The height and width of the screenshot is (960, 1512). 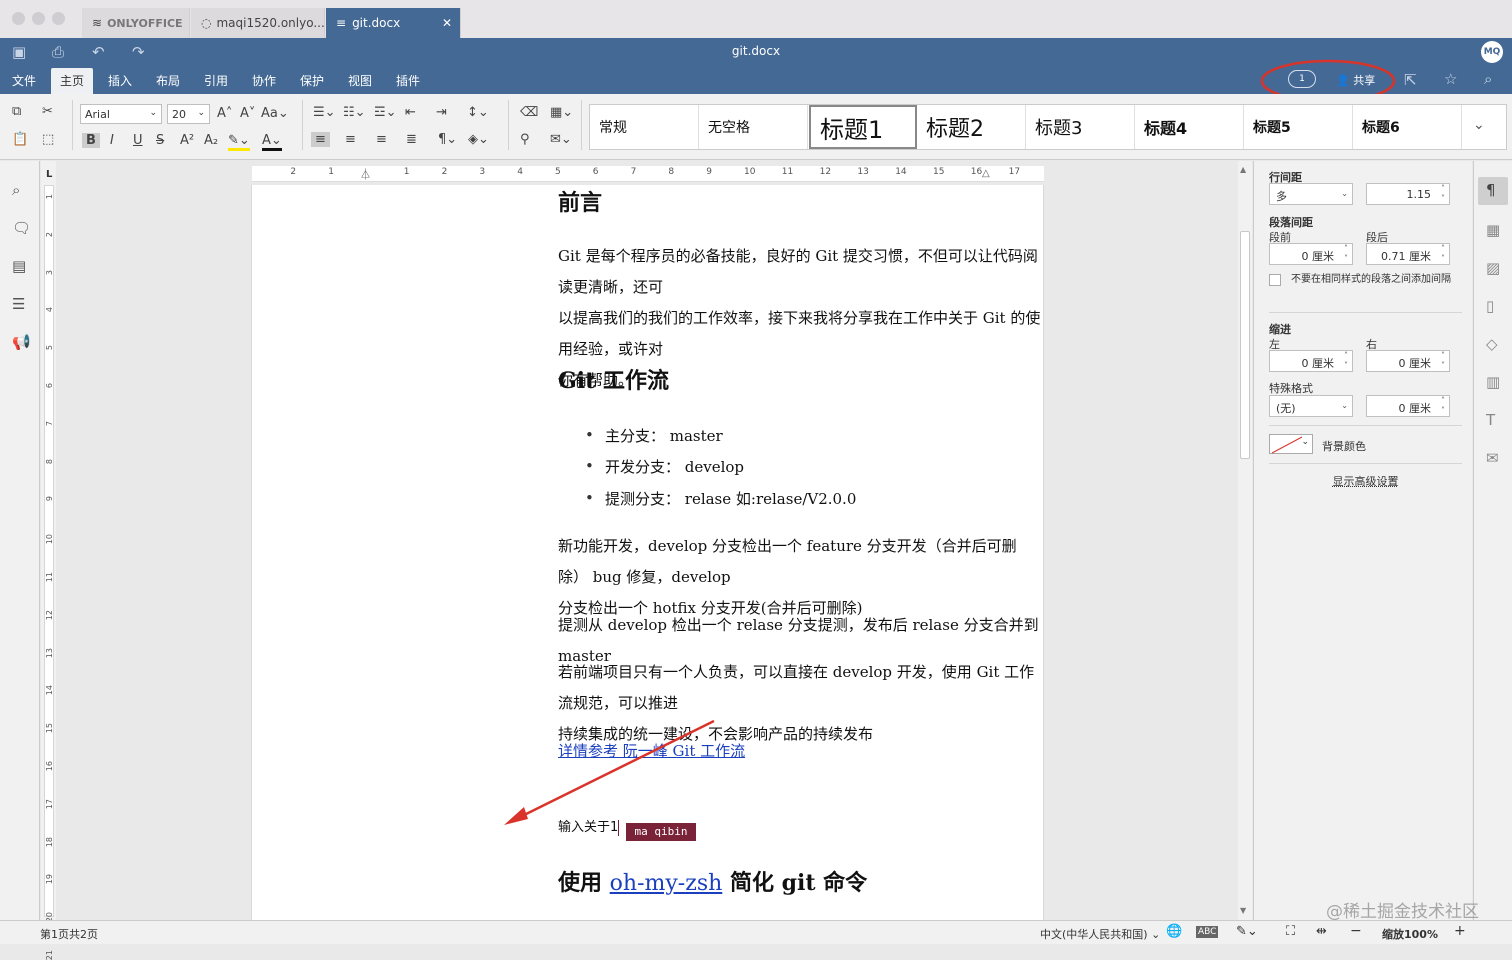 What do you see at coordinates (1365, 481) in the screenshot?
I see `show-advanced-settings-link: 显示高级设置` at bounding box center [1365, 481].